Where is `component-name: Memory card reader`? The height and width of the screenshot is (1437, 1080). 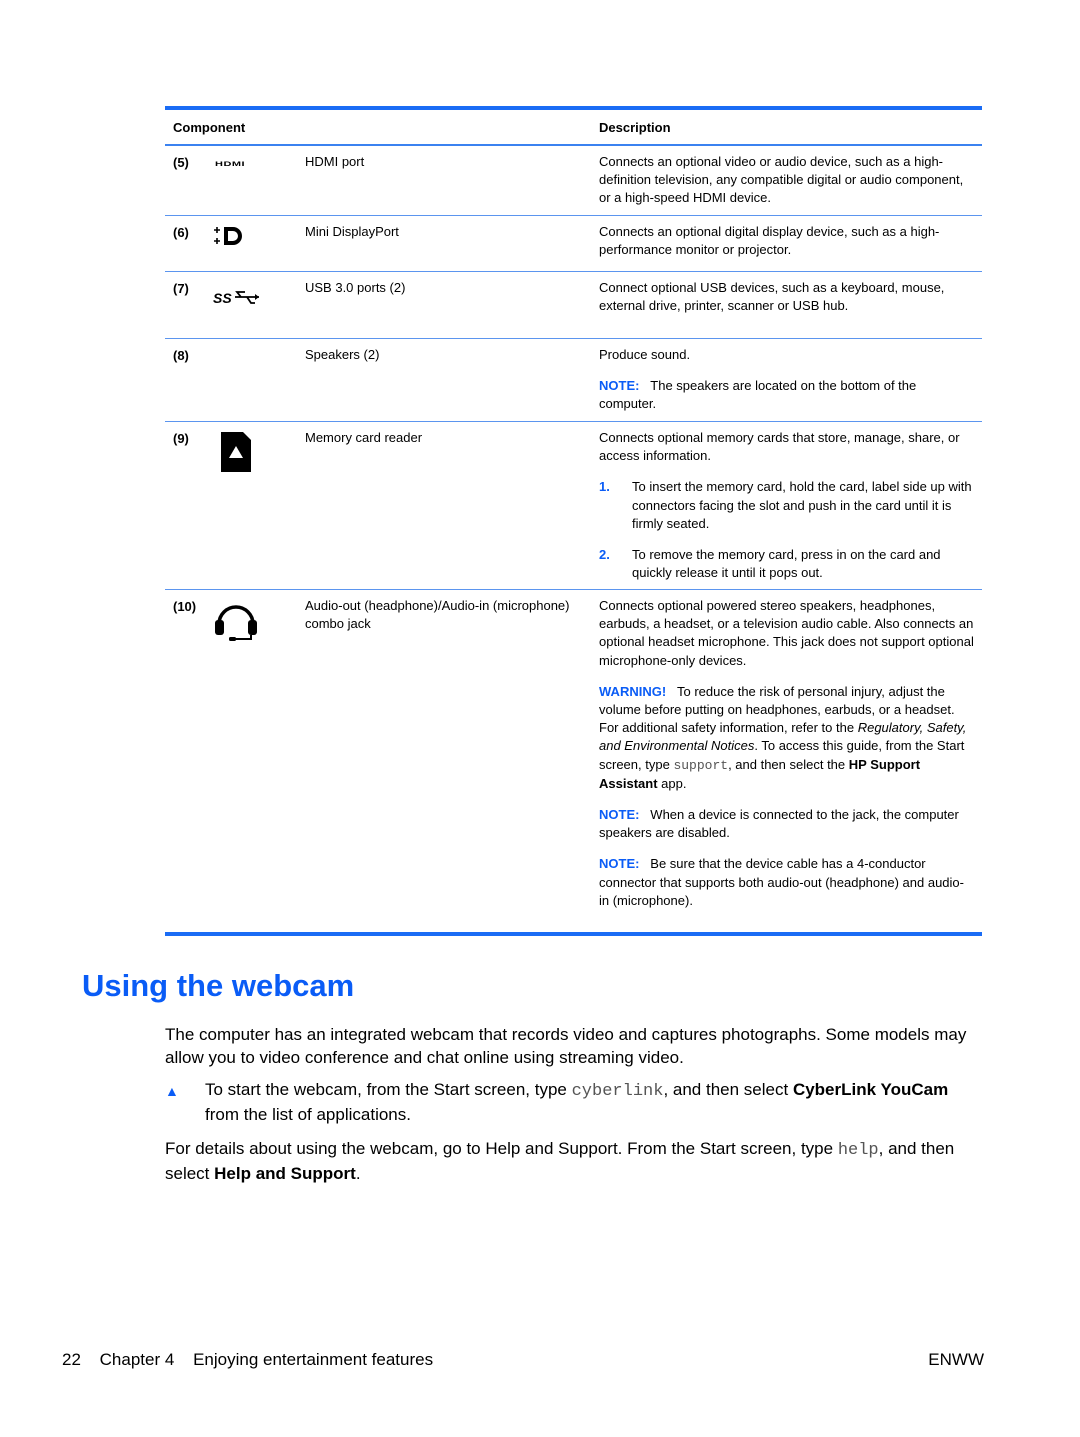
component-name: Memory card reader is located at coordinates (364, 437).